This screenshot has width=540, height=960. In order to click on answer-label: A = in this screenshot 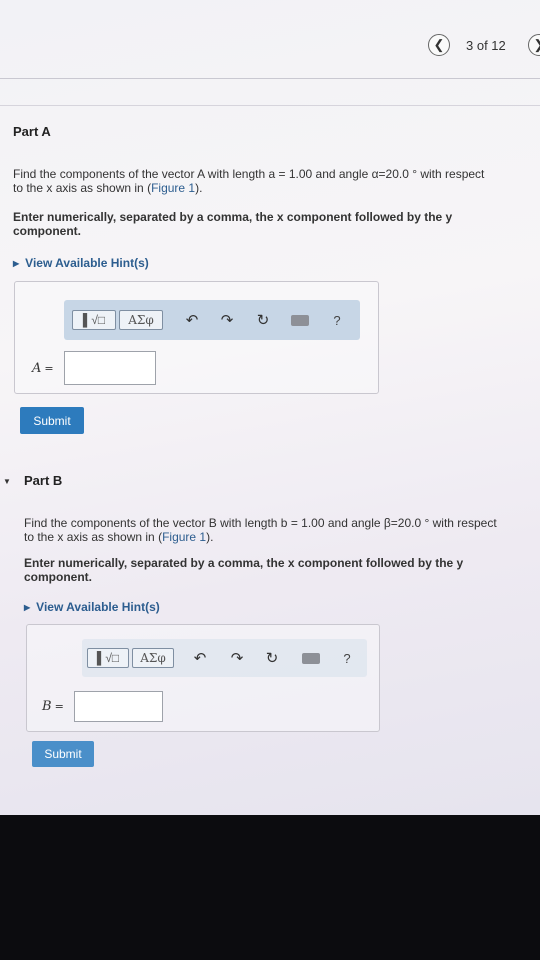, I will do `click(43, 368)`.